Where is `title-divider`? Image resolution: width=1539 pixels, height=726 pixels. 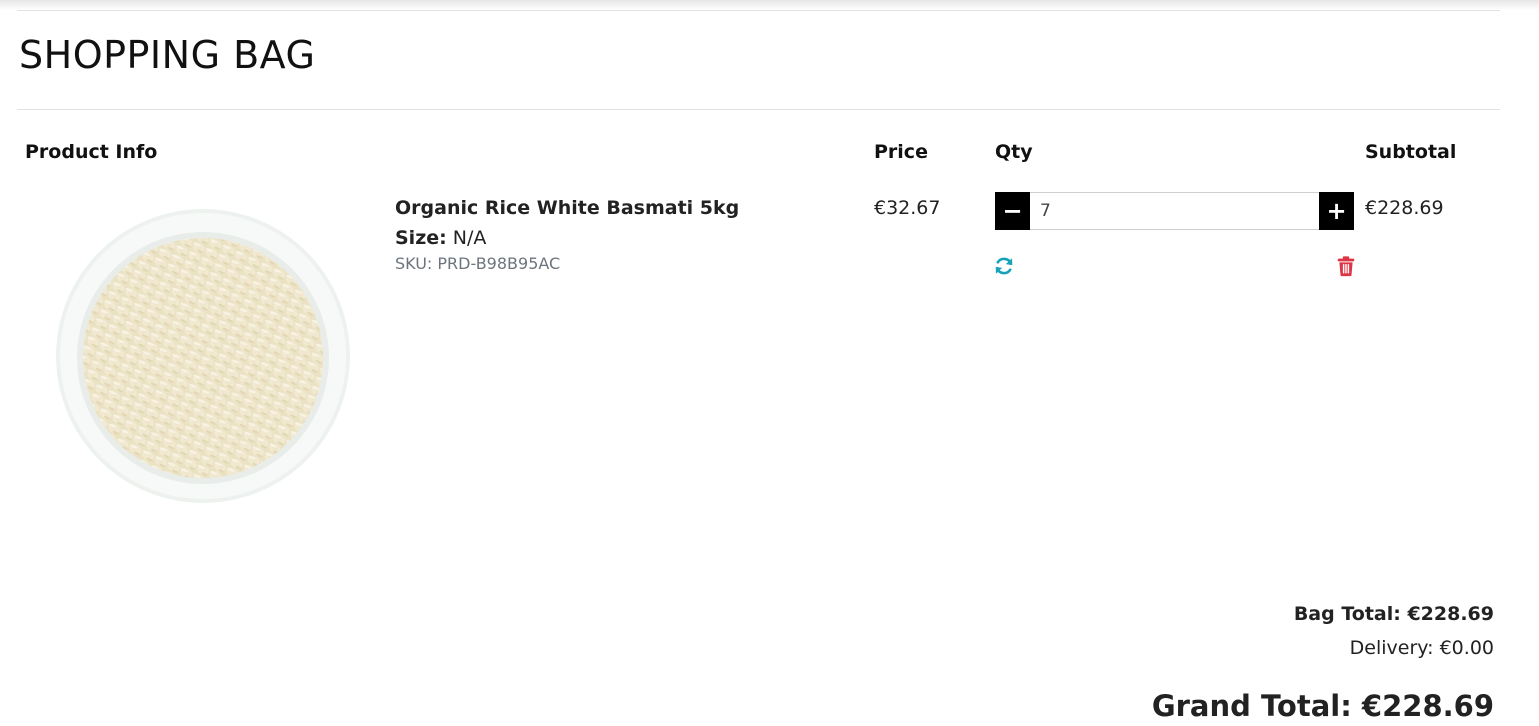 title-divider is located at coordinates (758, 109).